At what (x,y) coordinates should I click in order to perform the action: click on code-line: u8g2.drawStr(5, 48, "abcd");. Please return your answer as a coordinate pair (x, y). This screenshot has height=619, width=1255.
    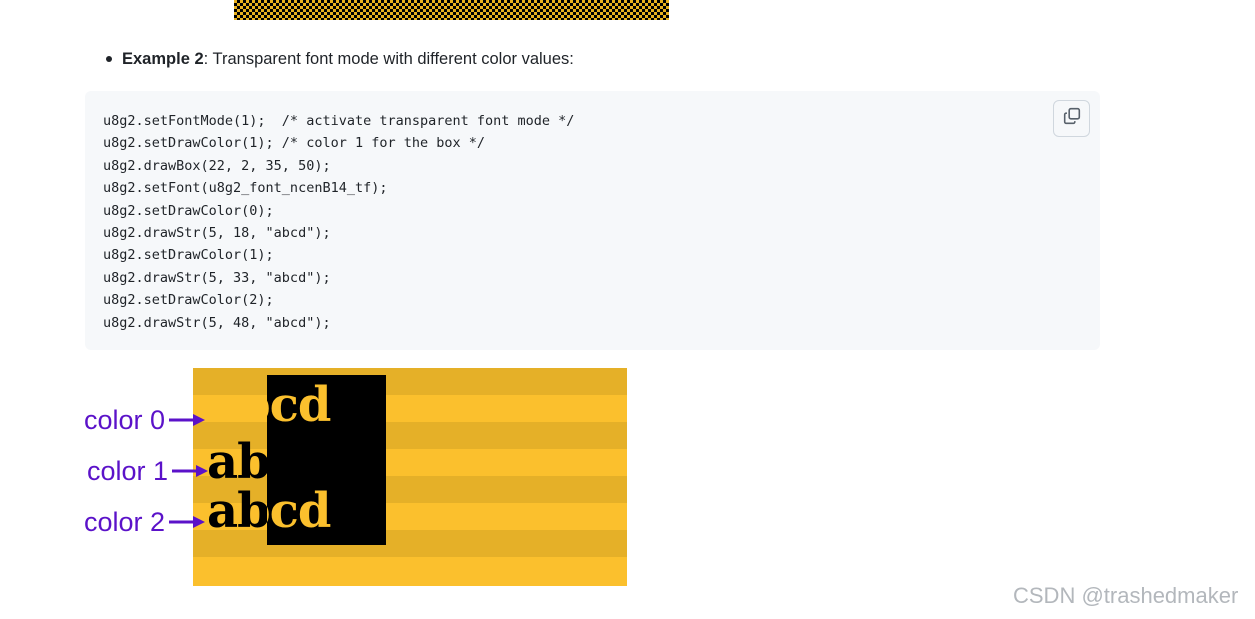
    Looking at the image, I should click on (217, 322).